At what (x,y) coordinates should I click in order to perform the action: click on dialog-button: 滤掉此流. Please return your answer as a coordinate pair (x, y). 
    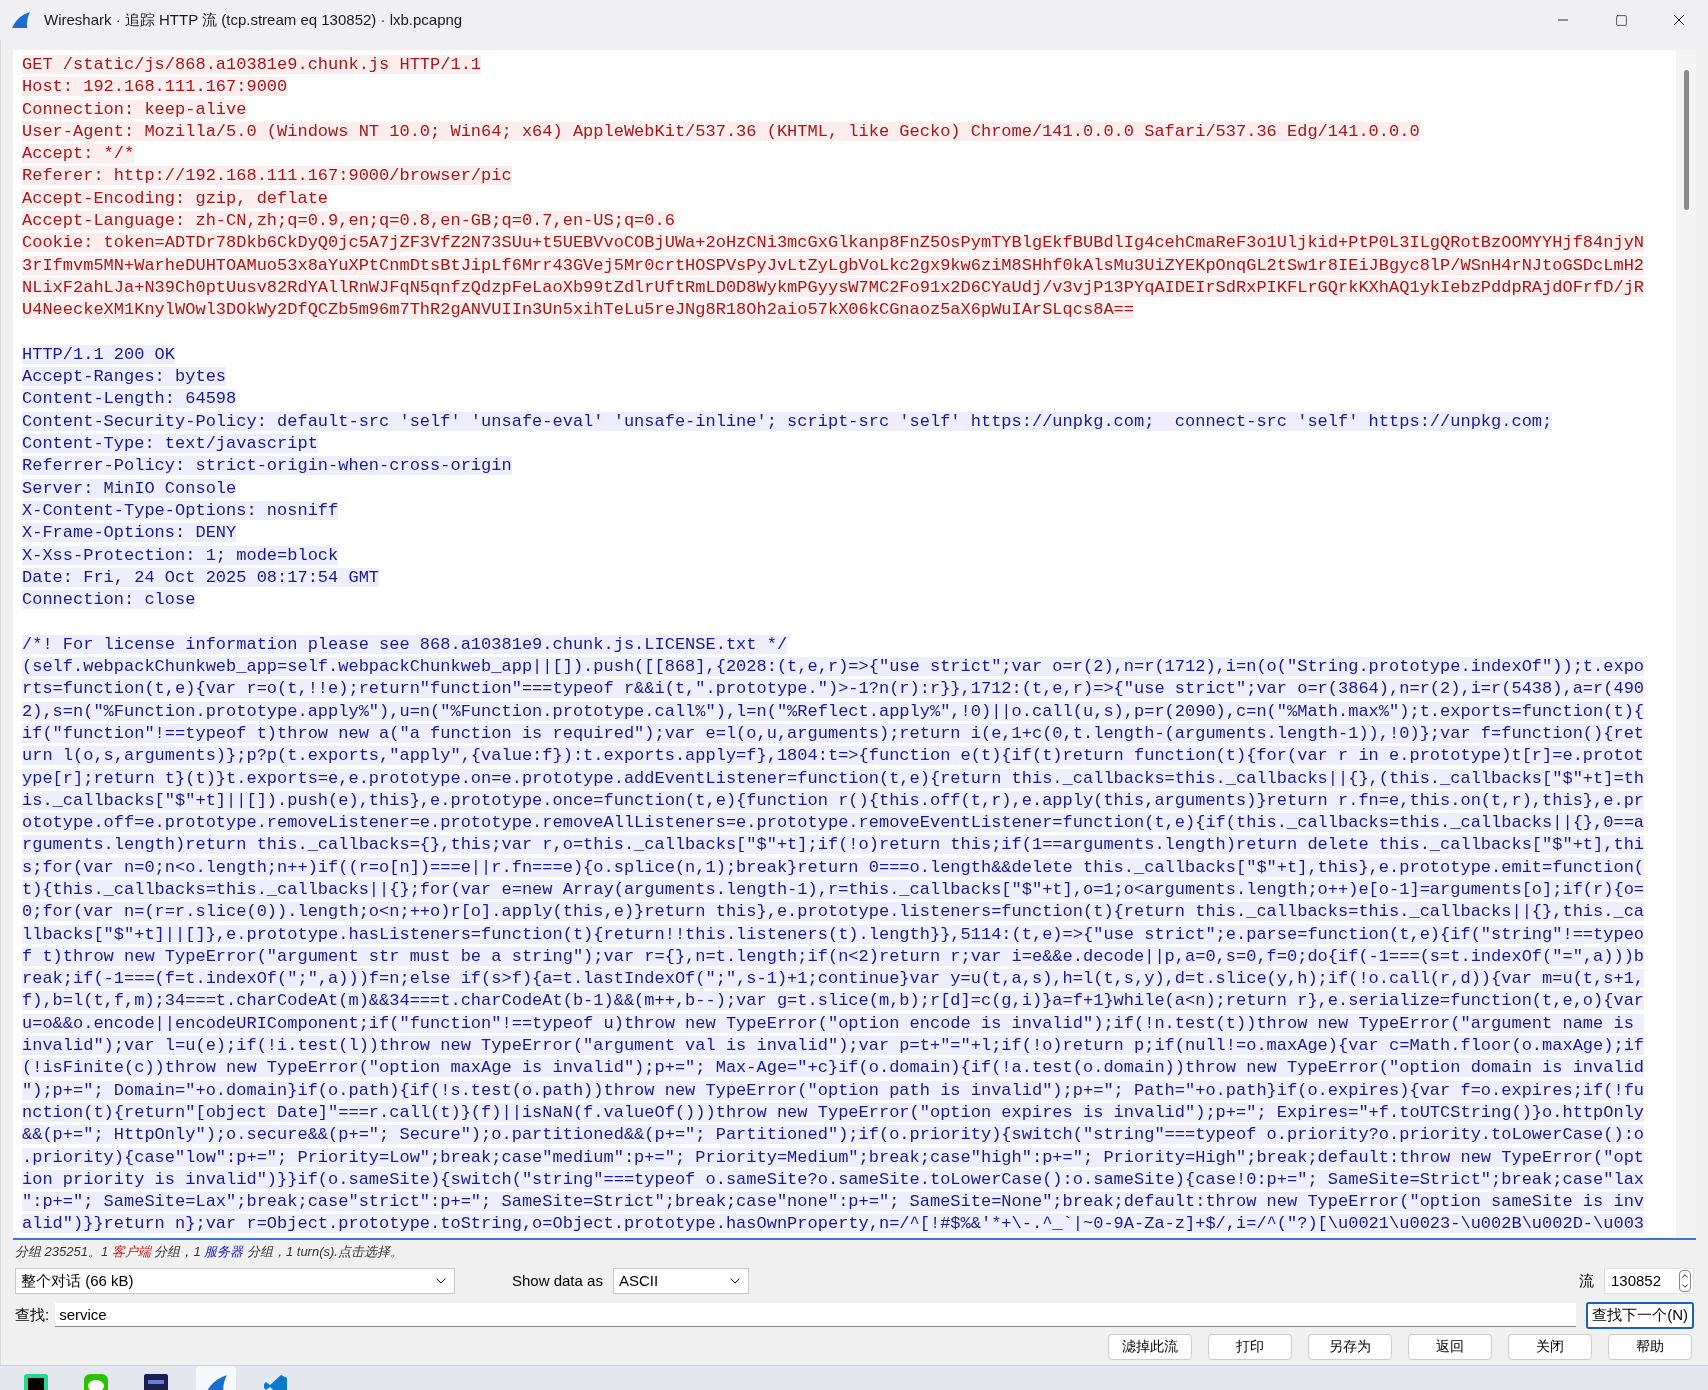
    Looking at the image, I should click on (1150, 1347).